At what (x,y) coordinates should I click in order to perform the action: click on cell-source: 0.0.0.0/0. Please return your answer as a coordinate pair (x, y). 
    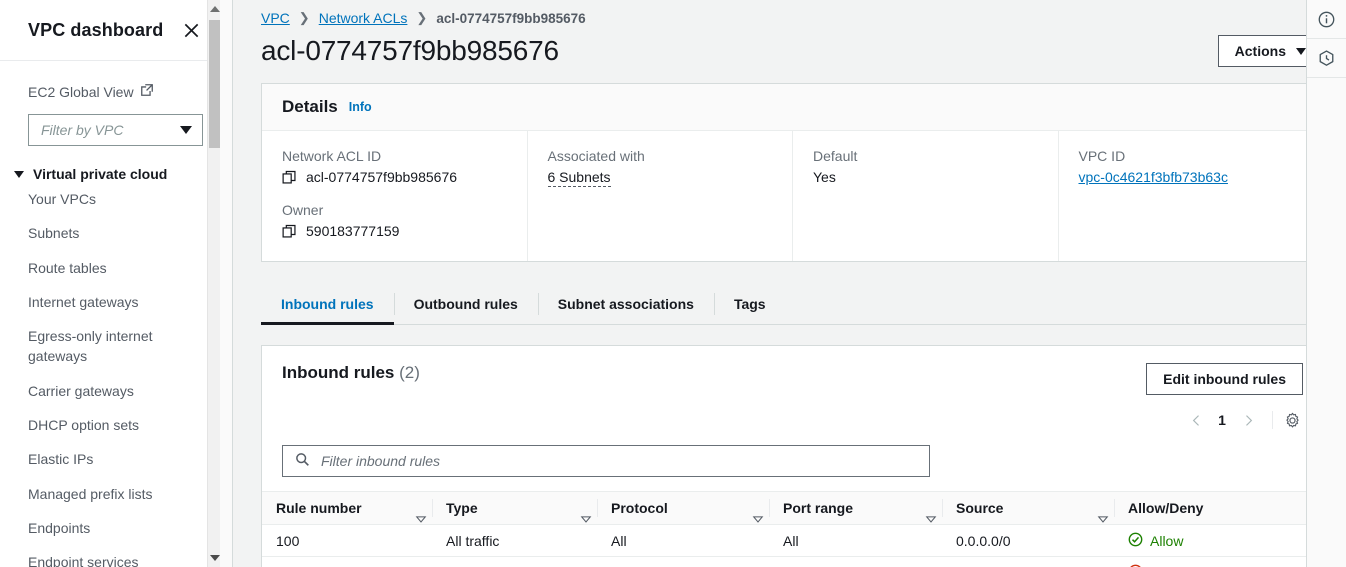
    Looking at the image, I should click on (1028, 562).